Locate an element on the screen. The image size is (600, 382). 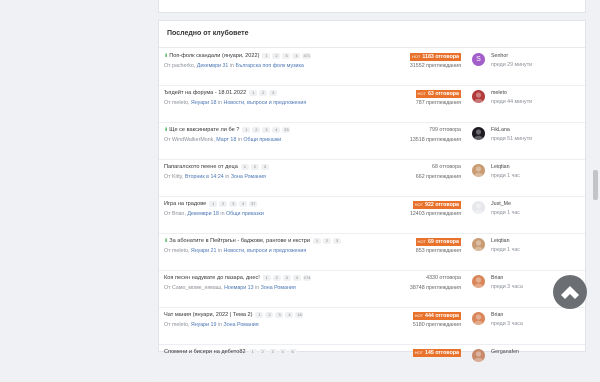
topic-title: Спомени и бисери на дебето82 1 2 3 4 6 is located at coordinates (231, 352).